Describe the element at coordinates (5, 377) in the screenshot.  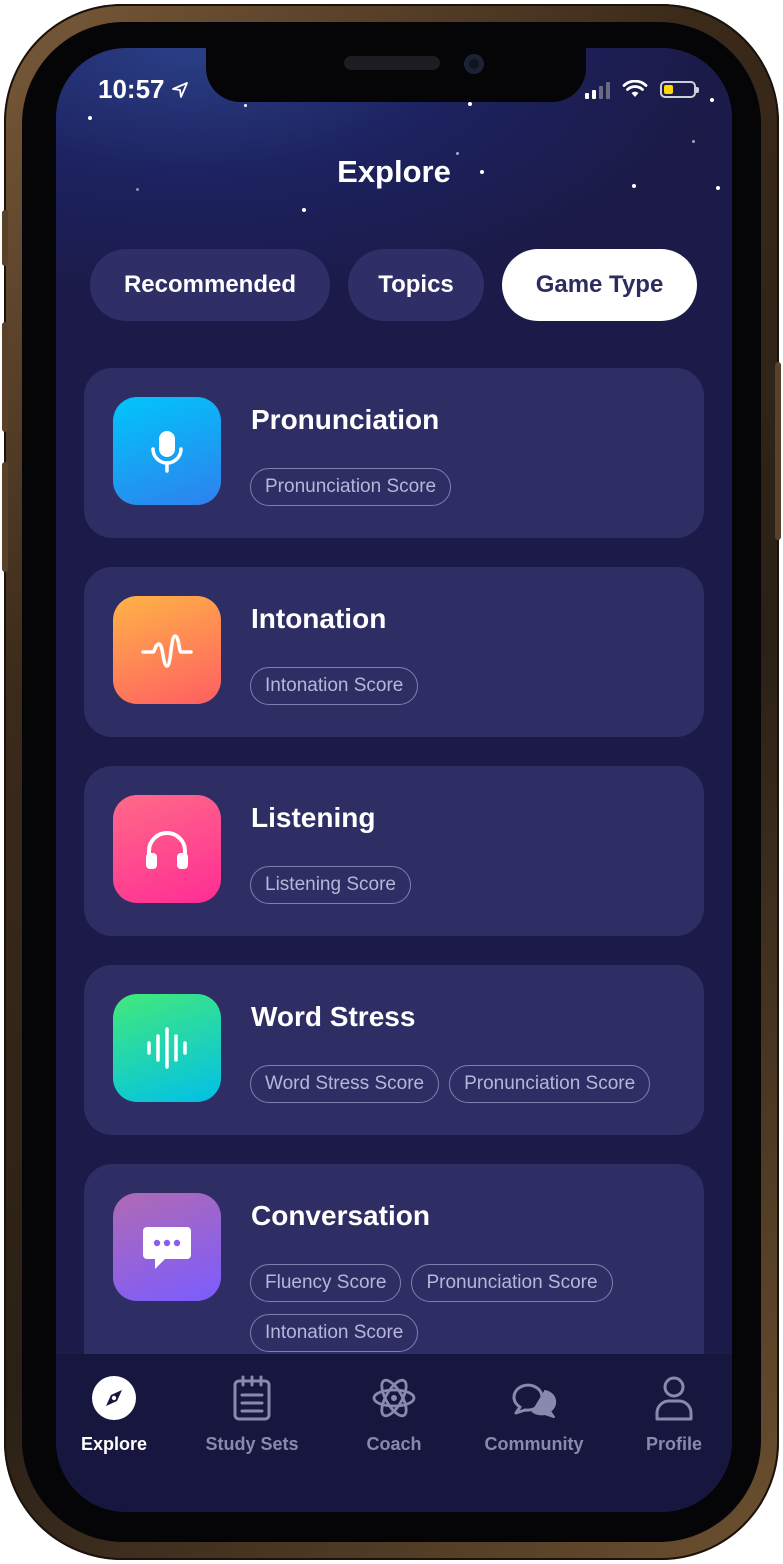
I see `volume-up-button` at that location.